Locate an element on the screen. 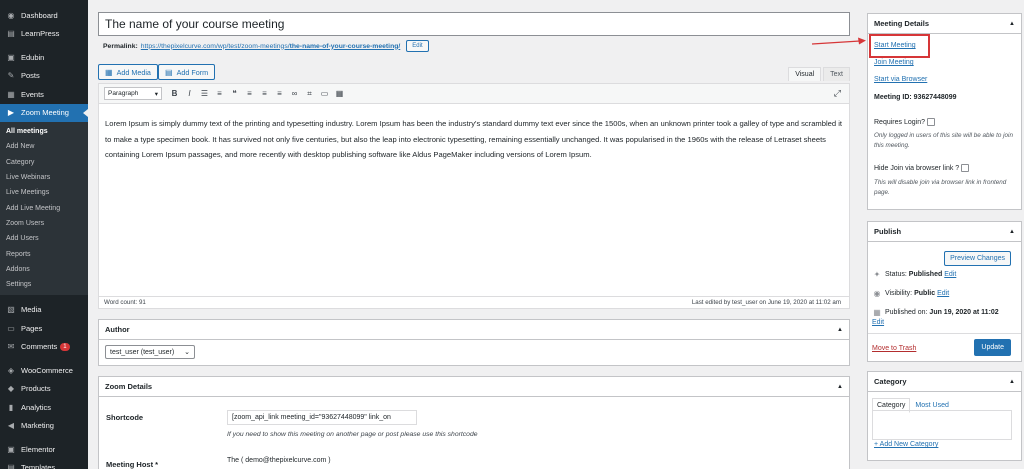 Image resolution: width=1024 pixels, height=469 pixels. status-edit-link: Edit is located at coordinates (950, 274).